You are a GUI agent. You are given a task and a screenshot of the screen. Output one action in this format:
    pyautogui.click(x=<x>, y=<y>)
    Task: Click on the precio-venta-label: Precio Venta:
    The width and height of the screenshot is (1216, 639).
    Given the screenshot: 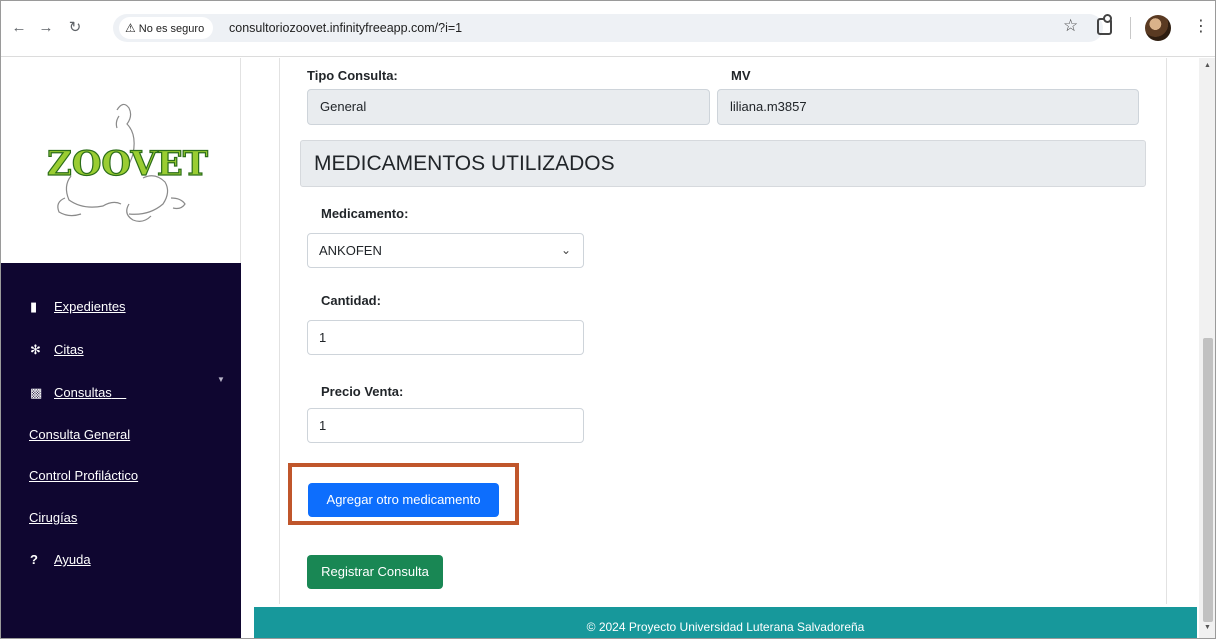 What is the action you would take?
    pyautogui.click(x=362, y=391)
    